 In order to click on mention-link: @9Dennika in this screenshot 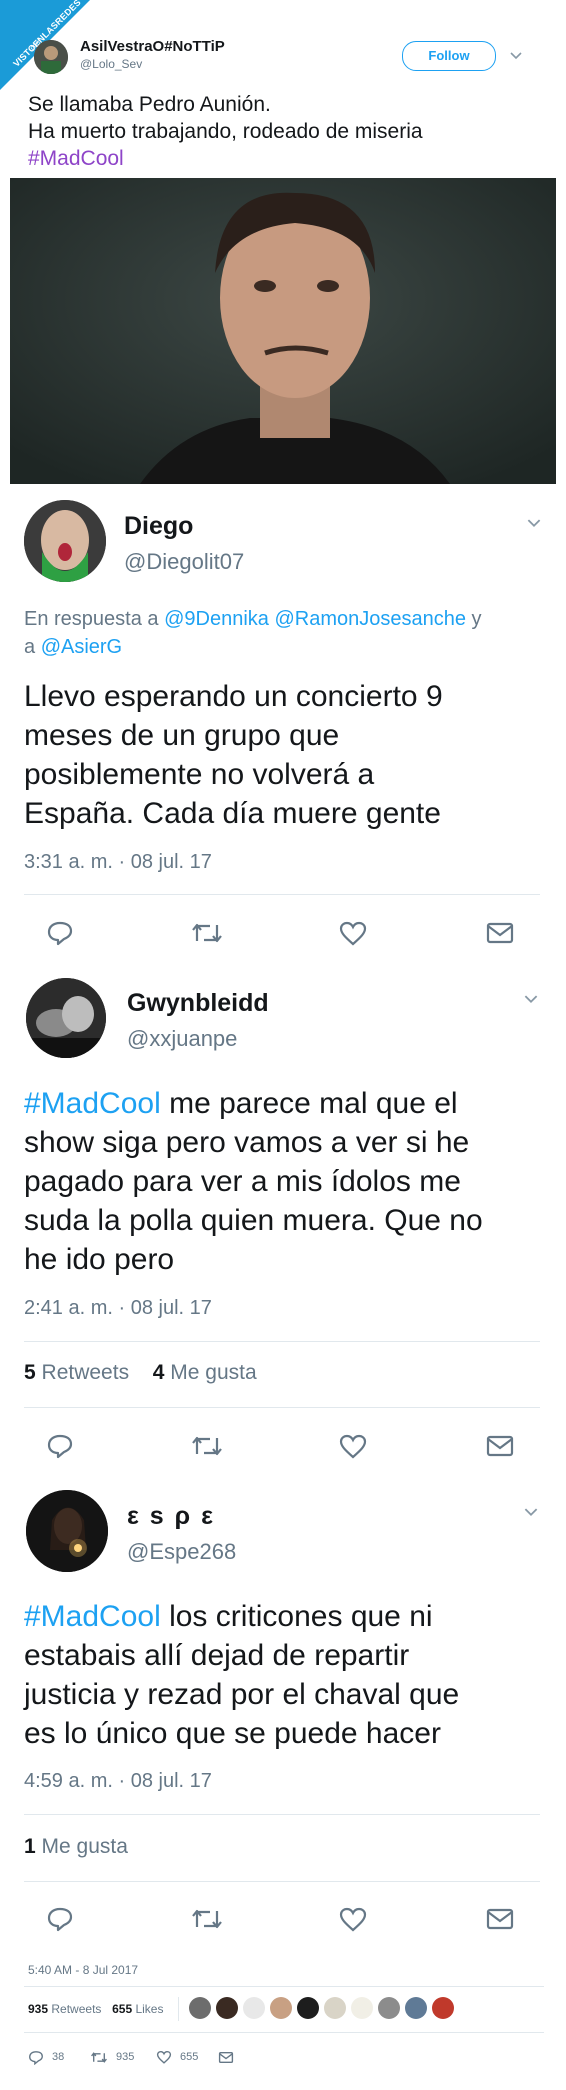, I will do `click(216, 619)`.